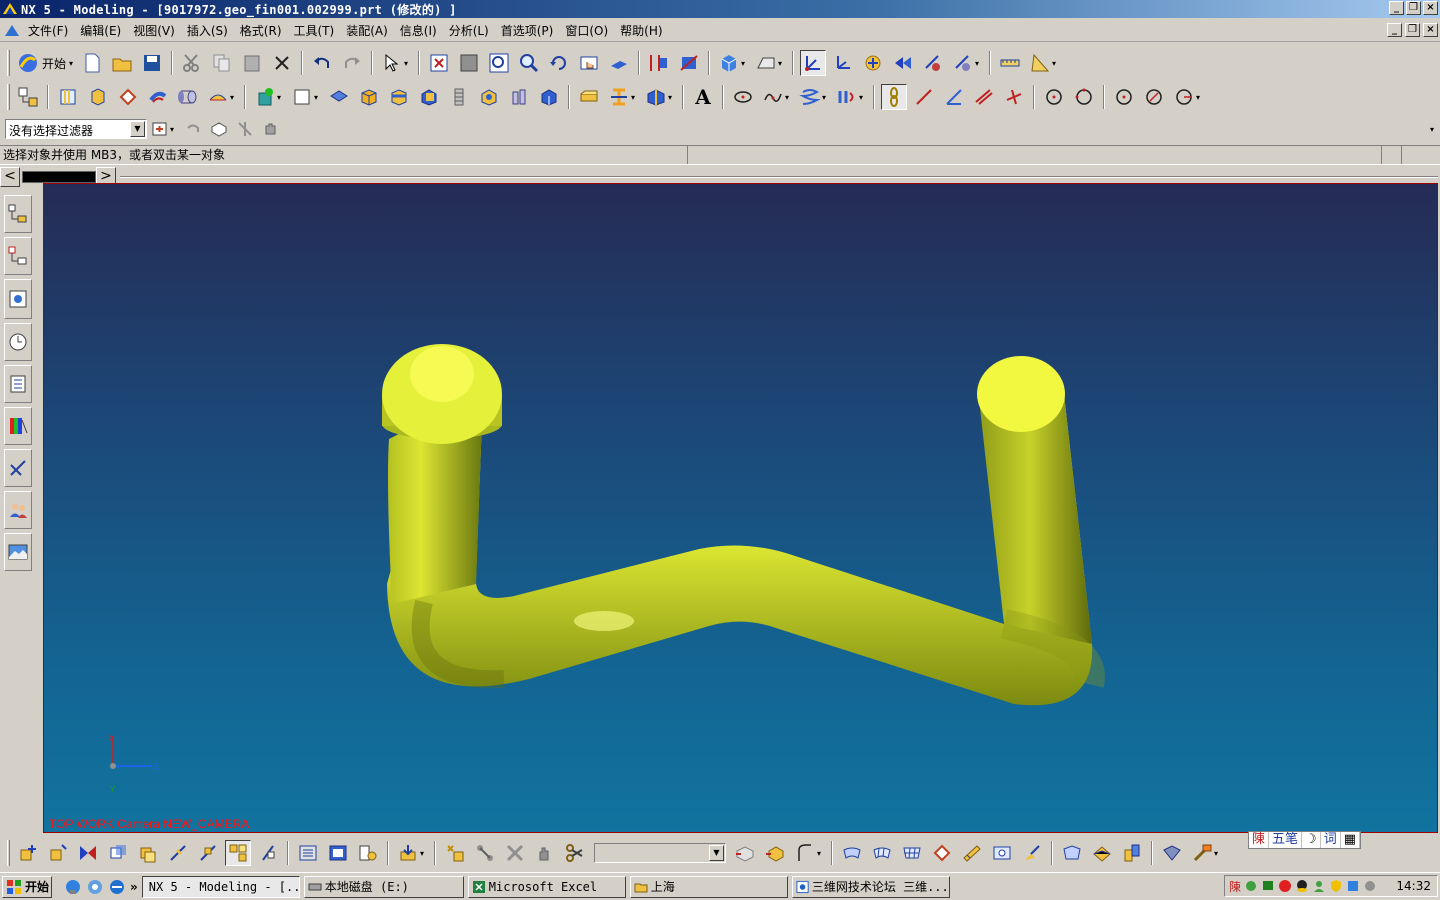 This screenshot has height=900, width=1440. What do you see at coordinates (546, 886) in the screenshot?
I see `taskbar-item-excel: Microsoft Excel` at bounding box center [546, 886].